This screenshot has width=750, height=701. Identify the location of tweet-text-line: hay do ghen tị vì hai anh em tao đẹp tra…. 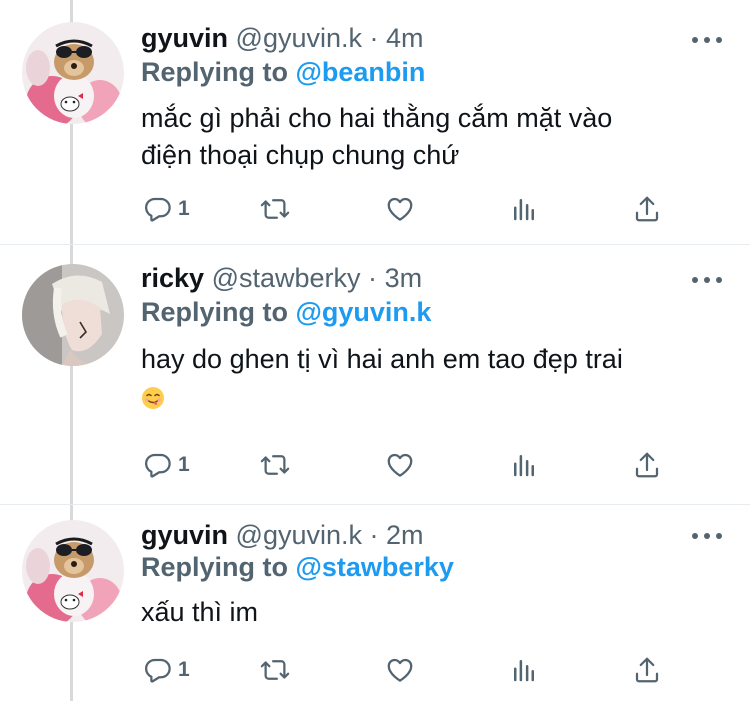
(382, 359).